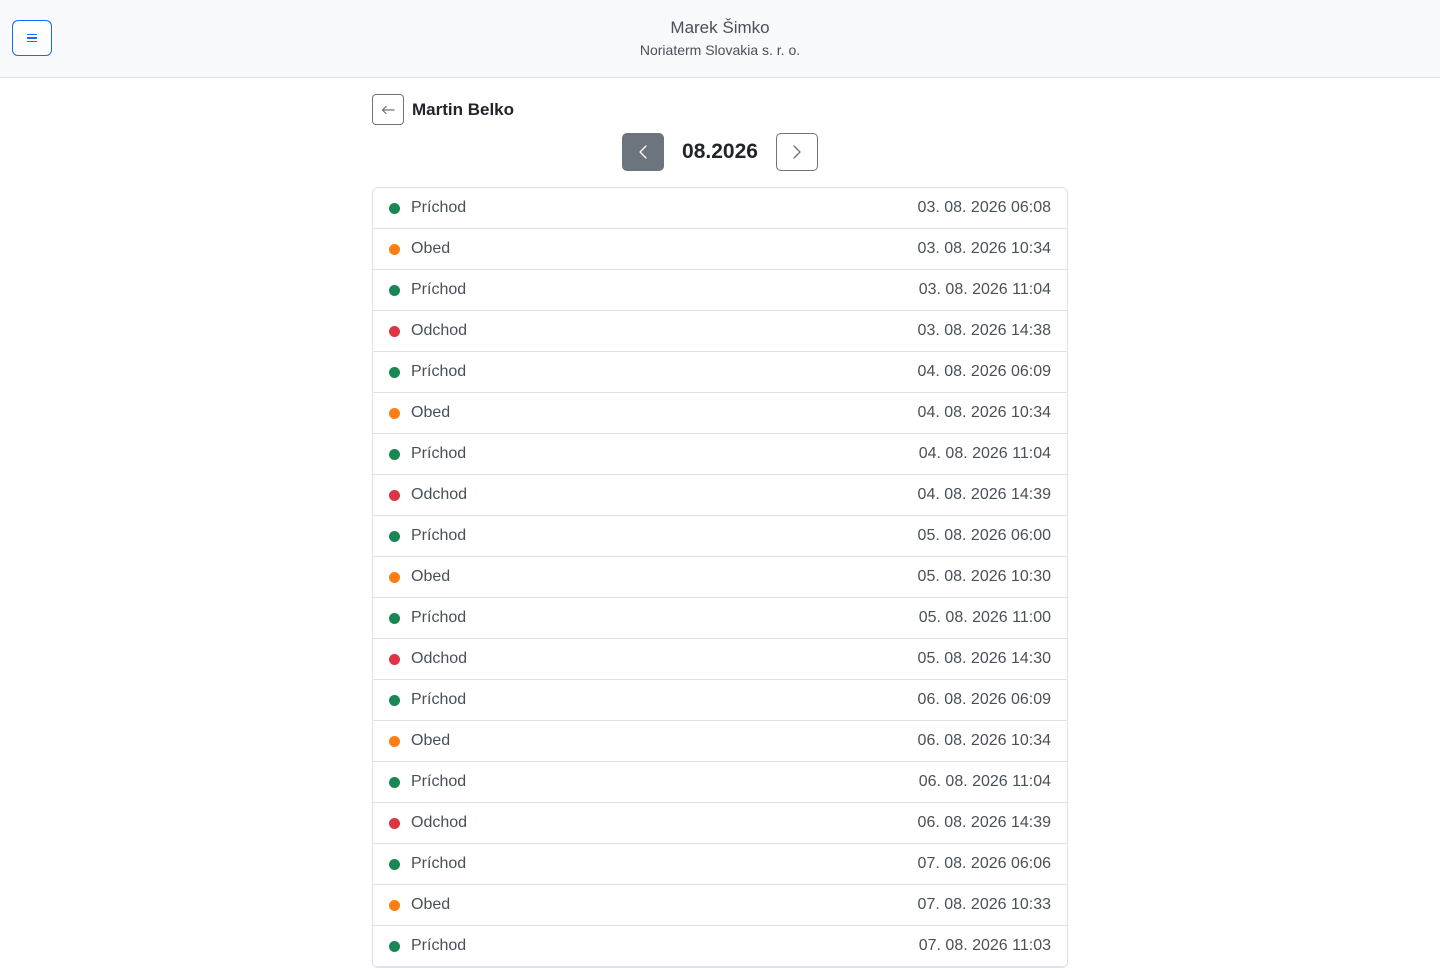  I want to click on record-timestamp: 04. 08. 2026 14:39, so click(984, 494).